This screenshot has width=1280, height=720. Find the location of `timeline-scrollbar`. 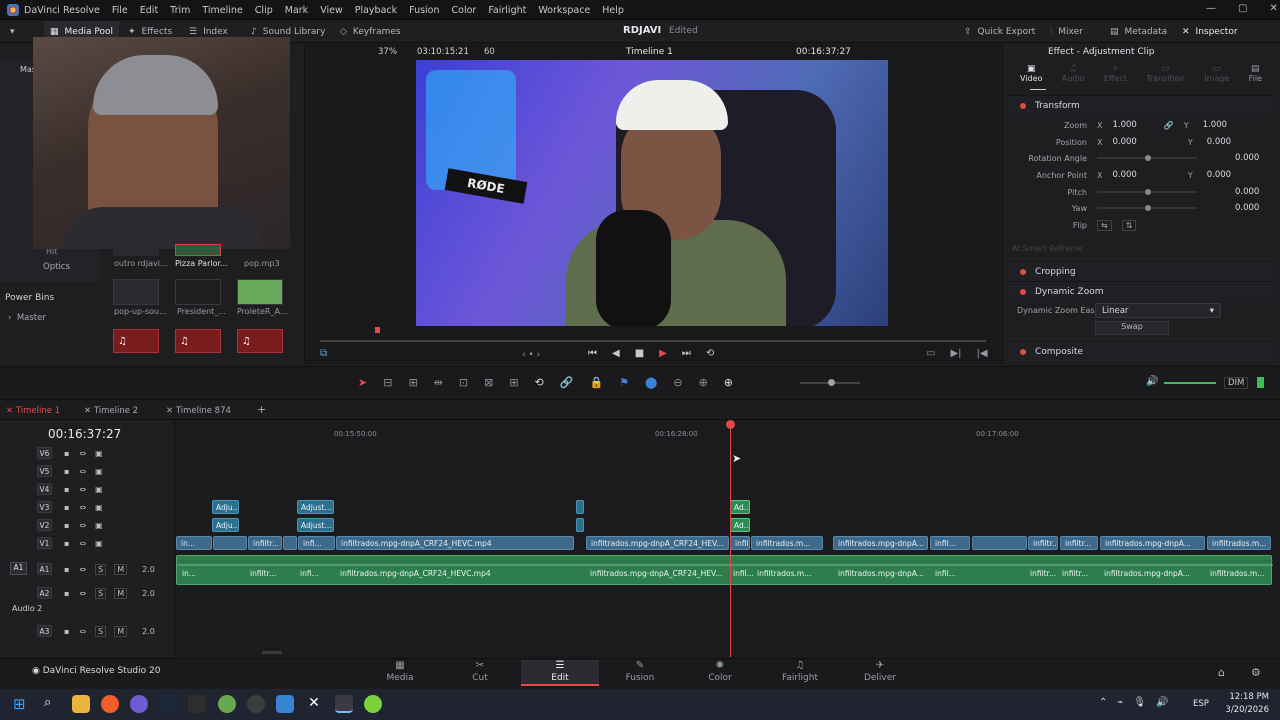

timeline-scrollbar is located at coordinates (272, 652).